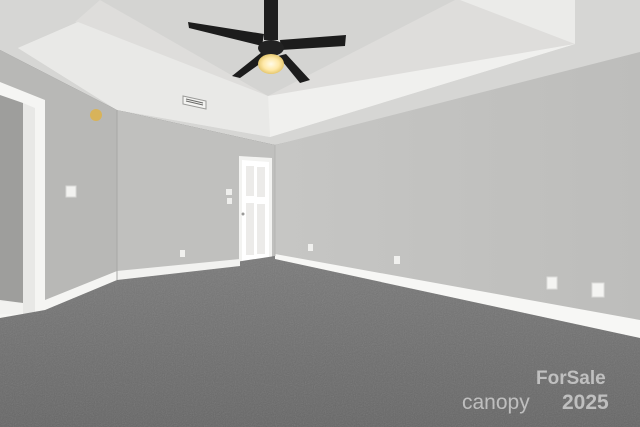 The height and width of the screenshot is (427, 640). What do you see at coordinates (229, 192) in the screenshot?
I see `thermostat` at bounding box center [229, 192].